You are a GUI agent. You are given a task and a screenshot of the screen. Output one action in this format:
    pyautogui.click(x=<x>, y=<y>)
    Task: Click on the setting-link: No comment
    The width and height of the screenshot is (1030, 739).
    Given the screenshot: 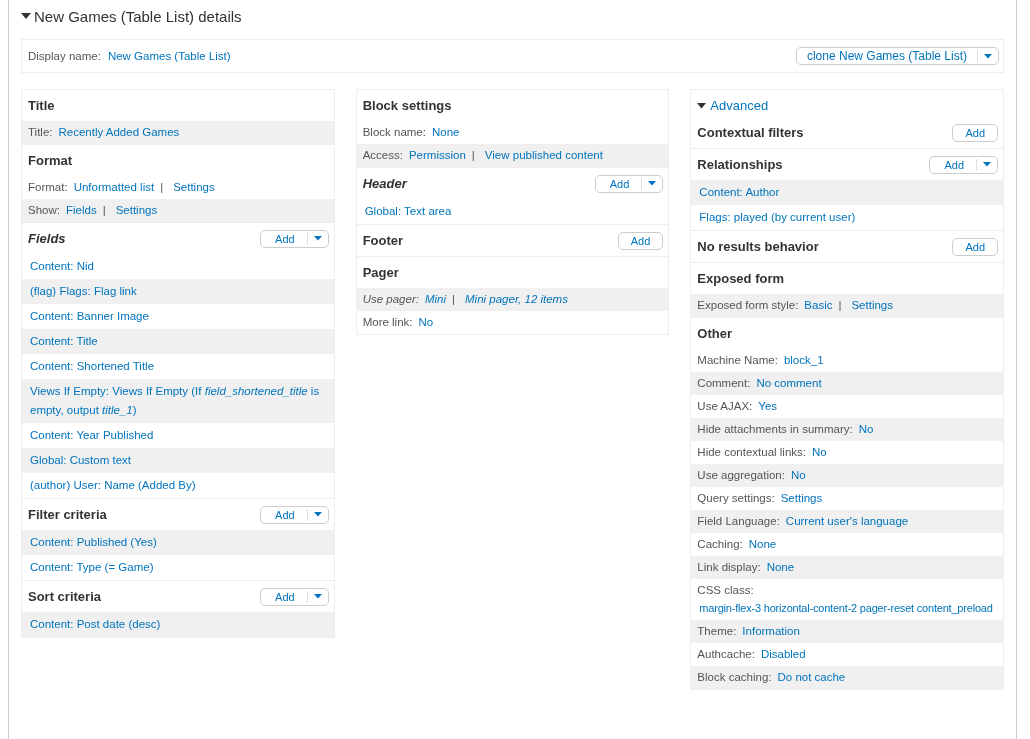 What is the action you would take?
    pyautogui.click(x=789, y=383)
    